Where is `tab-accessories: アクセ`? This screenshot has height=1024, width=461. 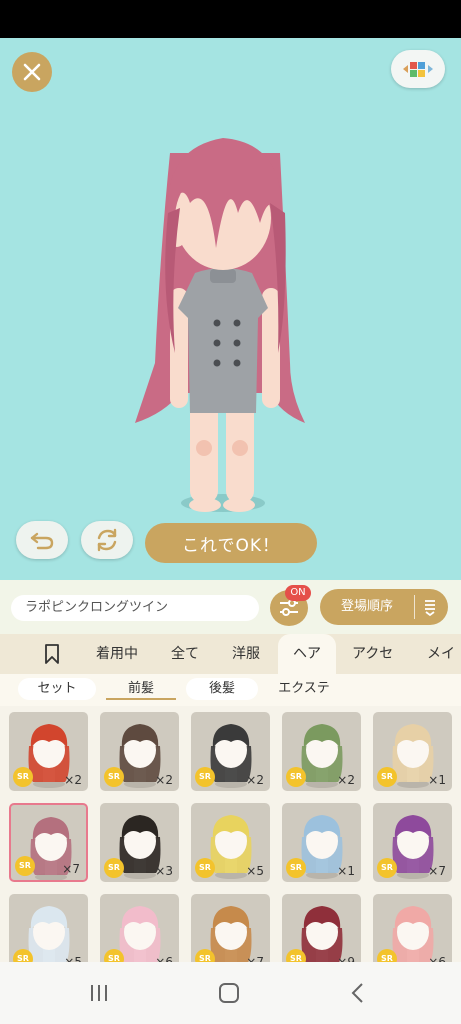 tab-accessories: アクセ is located at coordinates (372, 654).